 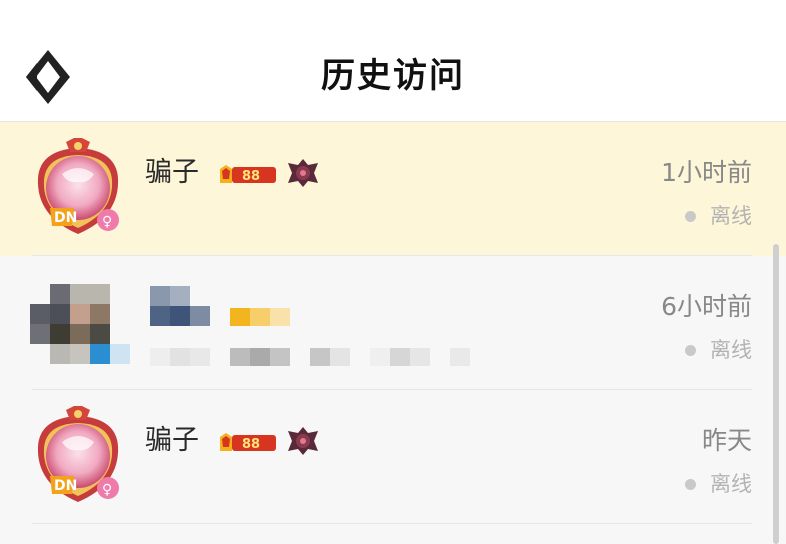 What do you see at coordinates (392, 523) in the screenshot?
I see `row-divider` at bounding box center [392, 523].